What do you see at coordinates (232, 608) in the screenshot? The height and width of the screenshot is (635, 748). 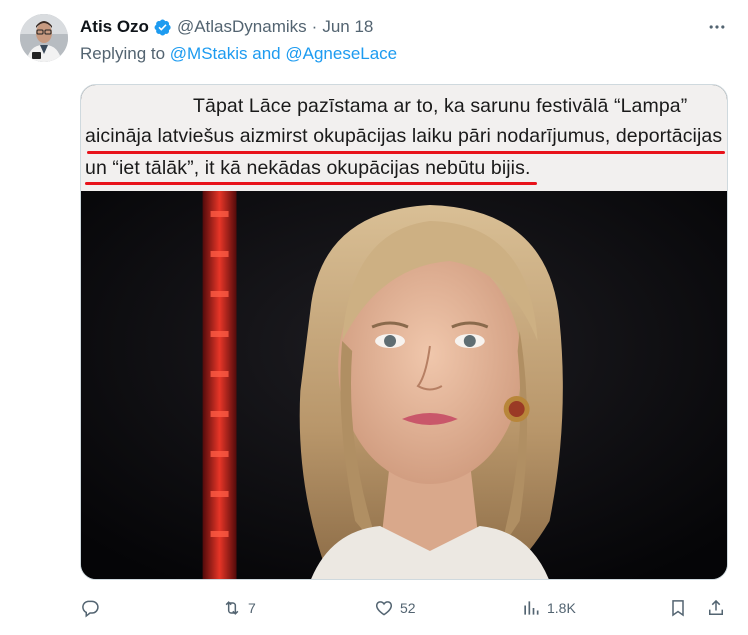 I see `retweet-icon` at bounding box center [232, 608].